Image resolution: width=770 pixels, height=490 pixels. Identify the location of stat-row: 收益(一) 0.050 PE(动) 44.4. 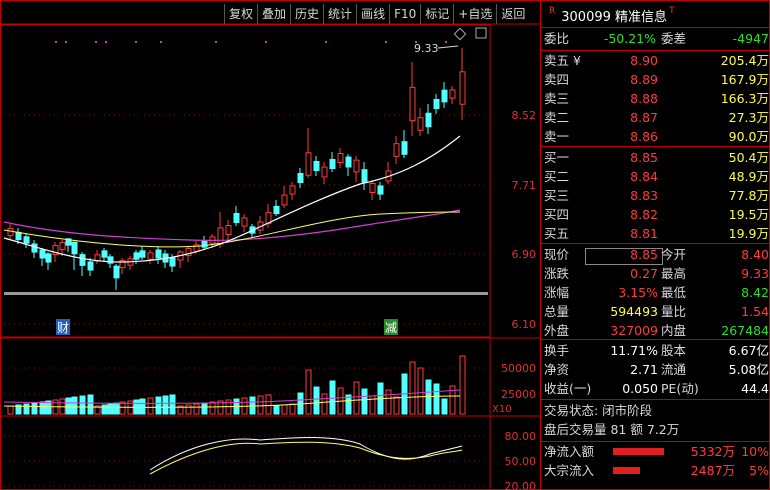
(656, 388).